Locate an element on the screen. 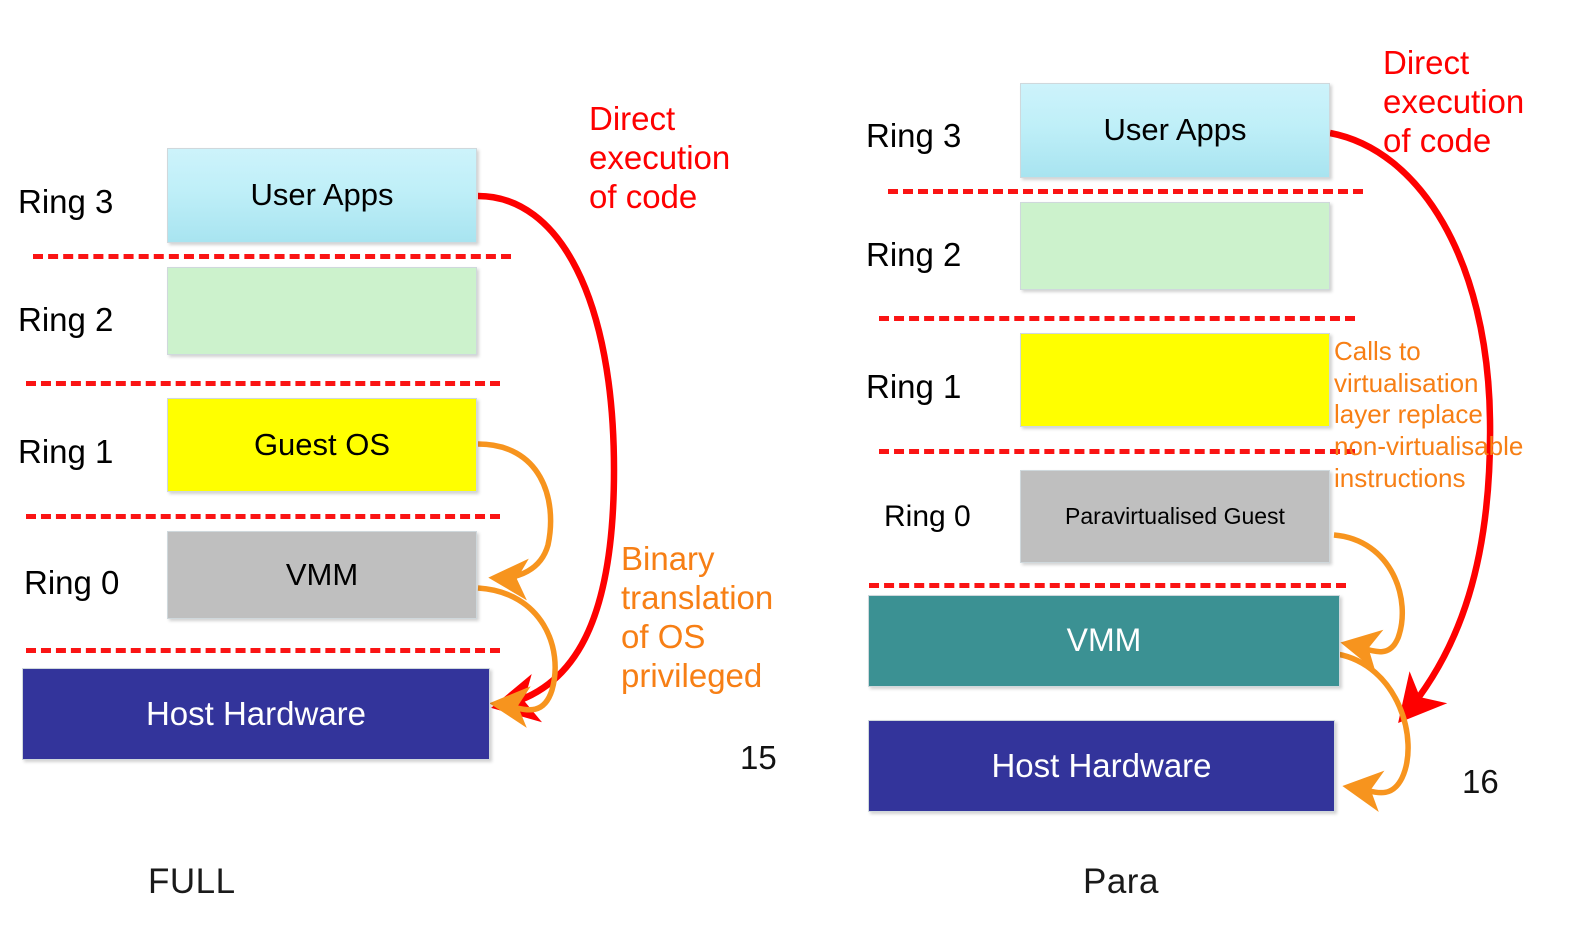 The width and height of the screenshot is (1583, 941). full-divider-ring0-hardware is located at coordinates (263, 650).